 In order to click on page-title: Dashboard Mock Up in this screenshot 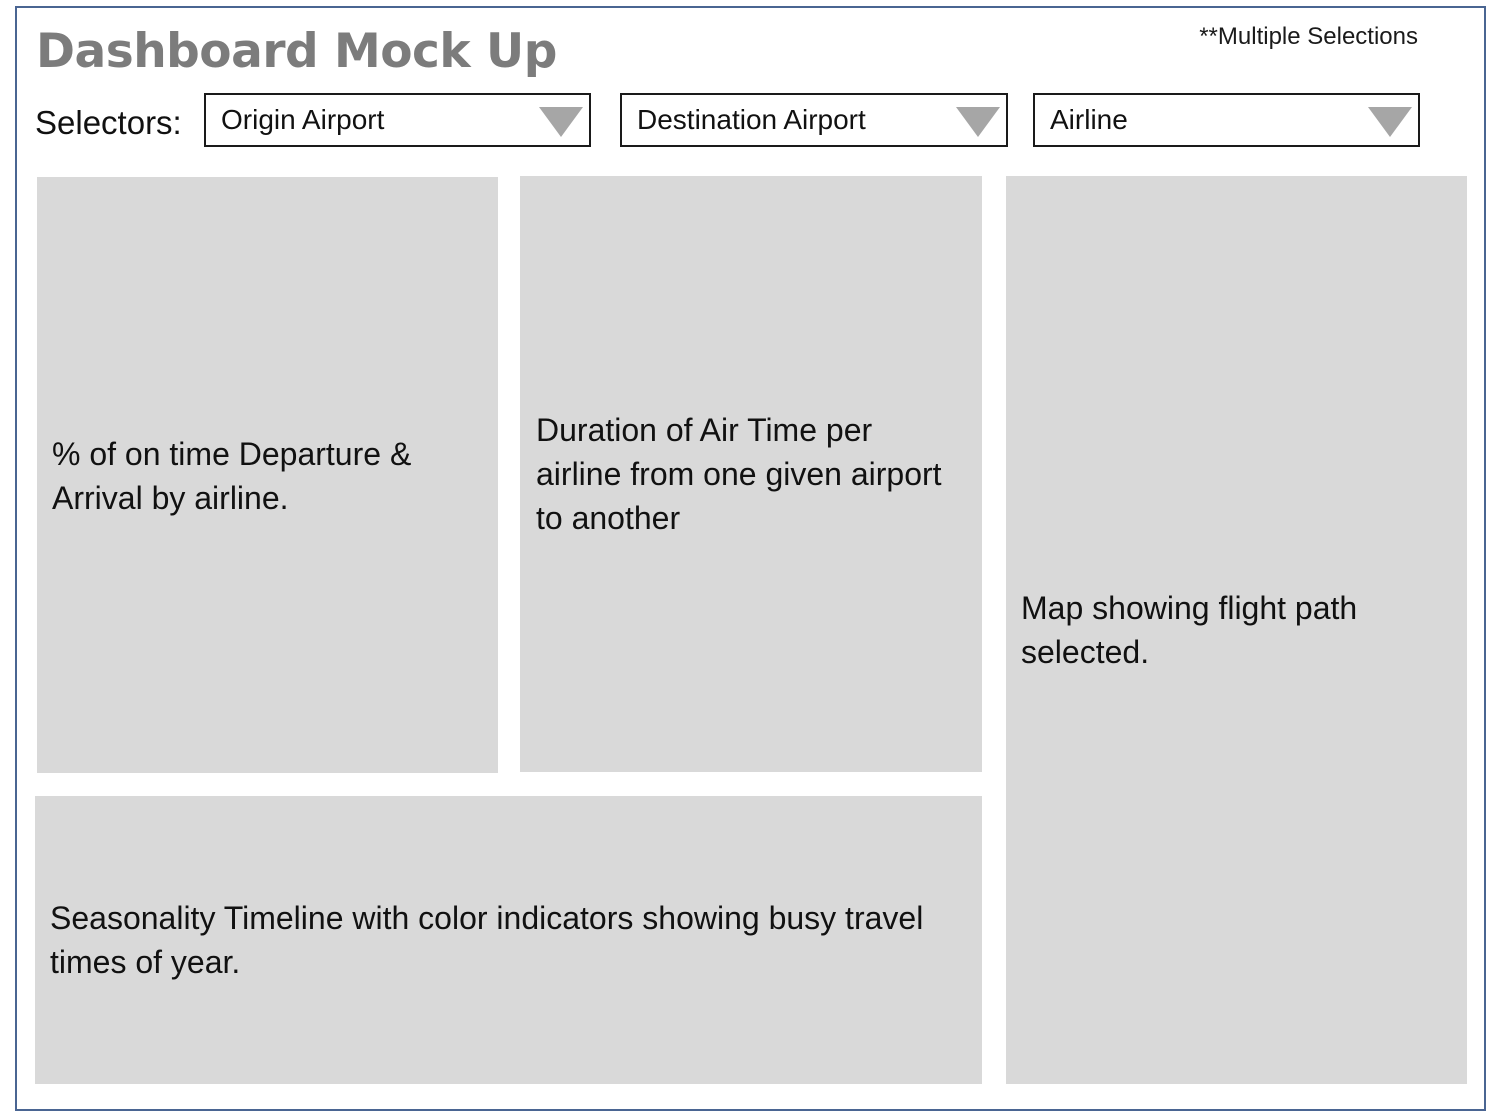, I will do `click(296, 51)`.